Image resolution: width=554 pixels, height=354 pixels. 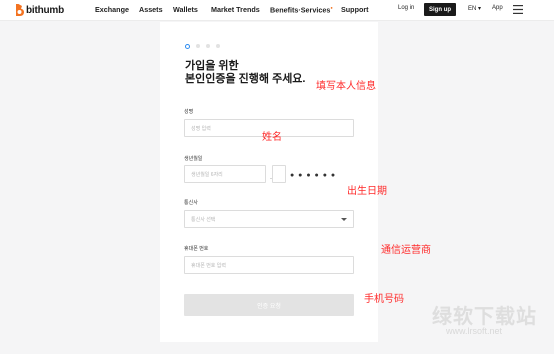 I want to click on birth-placeholder: 생년월일 6자리, so click(x=207, y=175).